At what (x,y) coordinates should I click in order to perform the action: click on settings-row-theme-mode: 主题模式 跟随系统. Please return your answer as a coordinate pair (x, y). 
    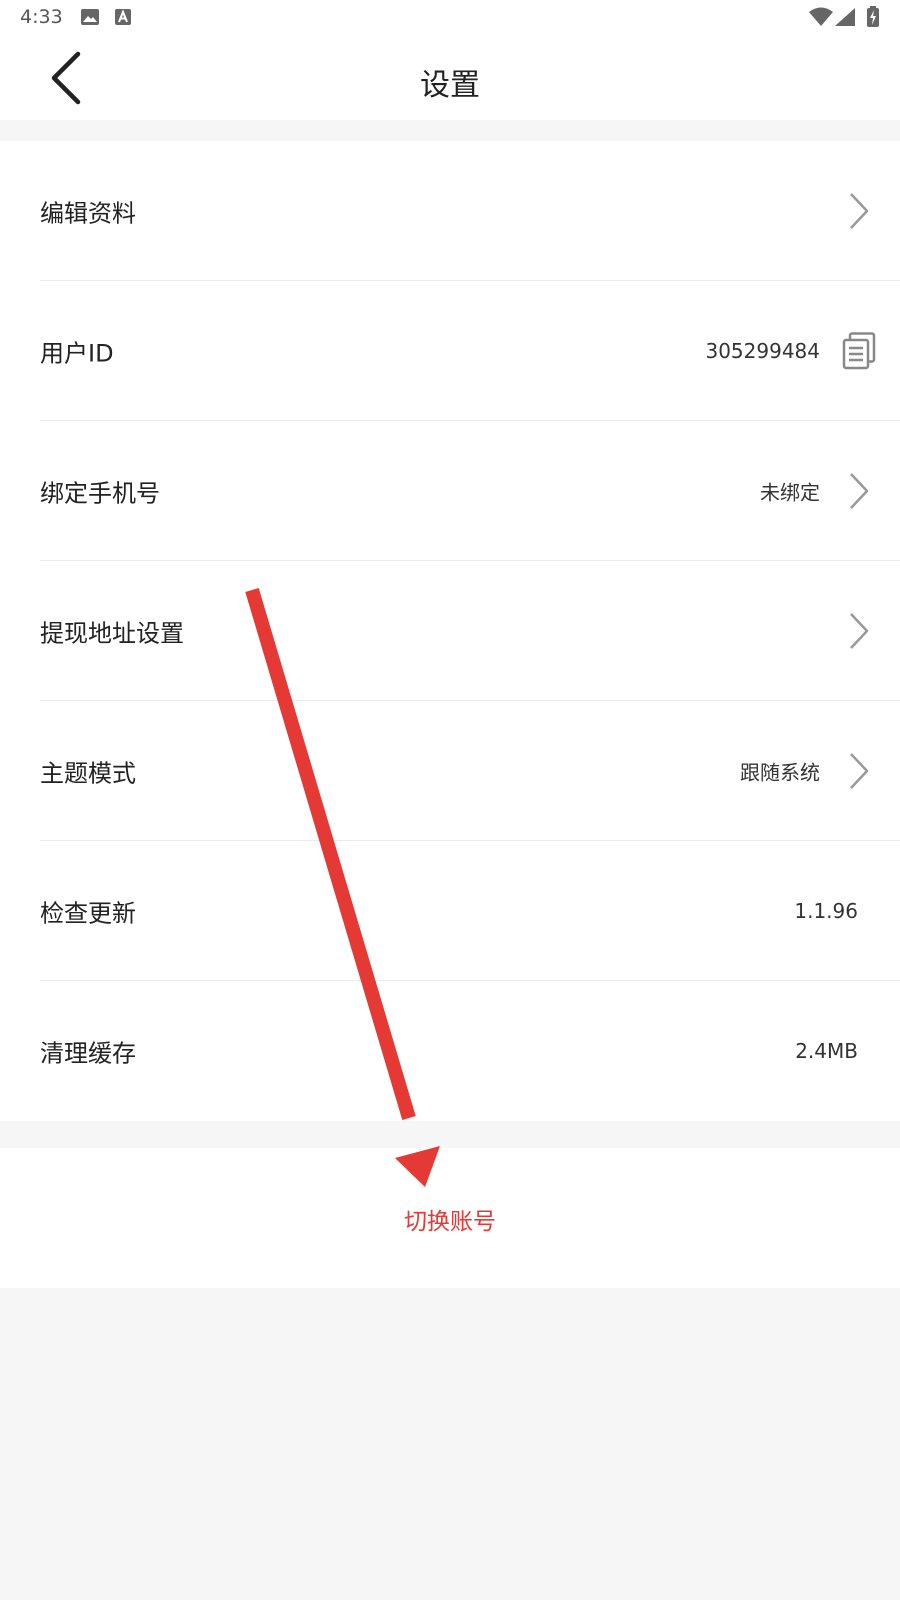
    Looking at the image, I should click on (450, 771).